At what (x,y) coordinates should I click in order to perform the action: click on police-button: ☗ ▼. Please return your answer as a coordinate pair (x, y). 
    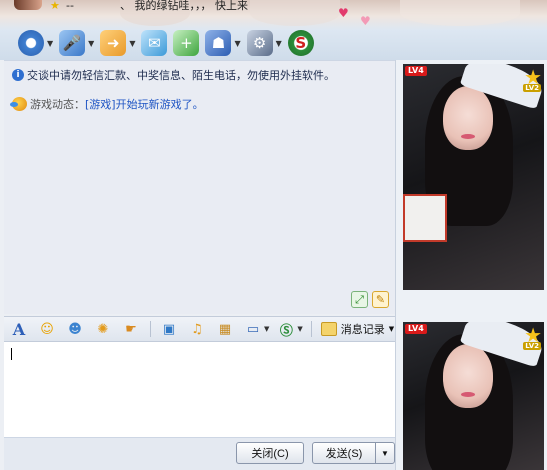
    Looking at the image, I should click on (223, 43).